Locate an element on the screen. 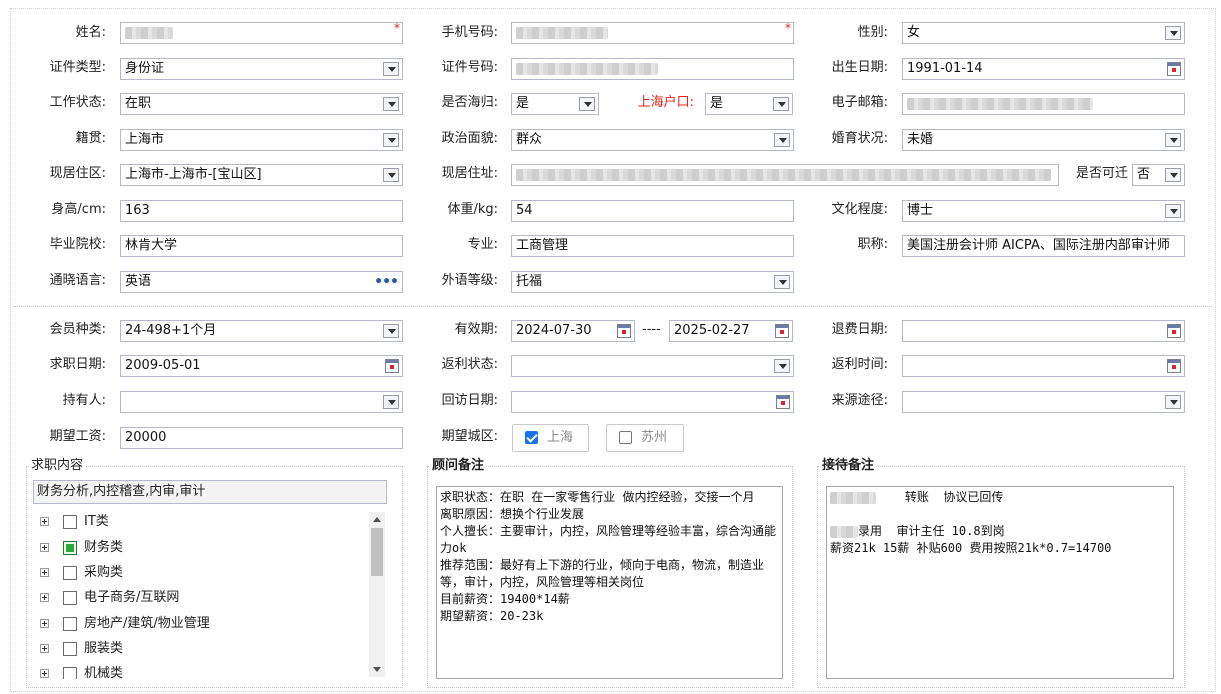 The height and width of the screenshot is (694, 1221). email-label: 电子邮箱: is located at coordinates (859, 102).